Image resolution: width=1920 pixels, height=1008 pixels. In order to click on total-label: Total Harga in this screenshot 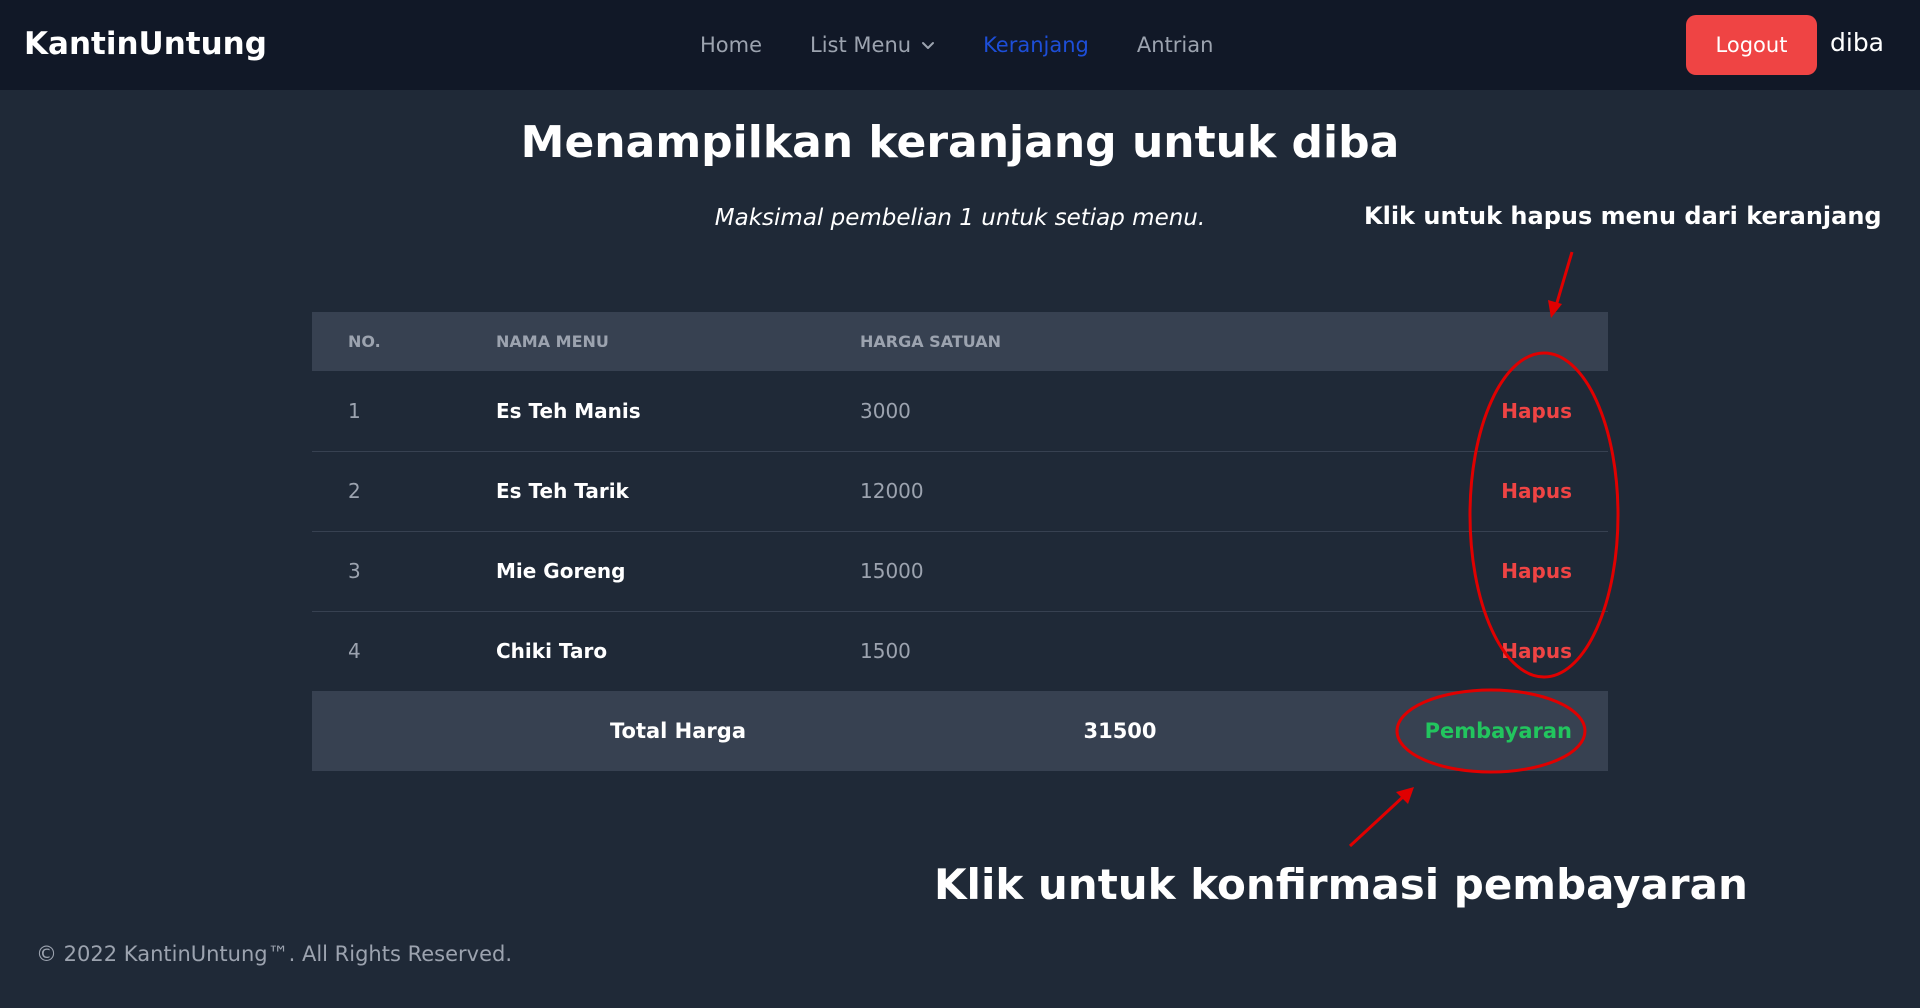, I will do `click(678, 731)`.